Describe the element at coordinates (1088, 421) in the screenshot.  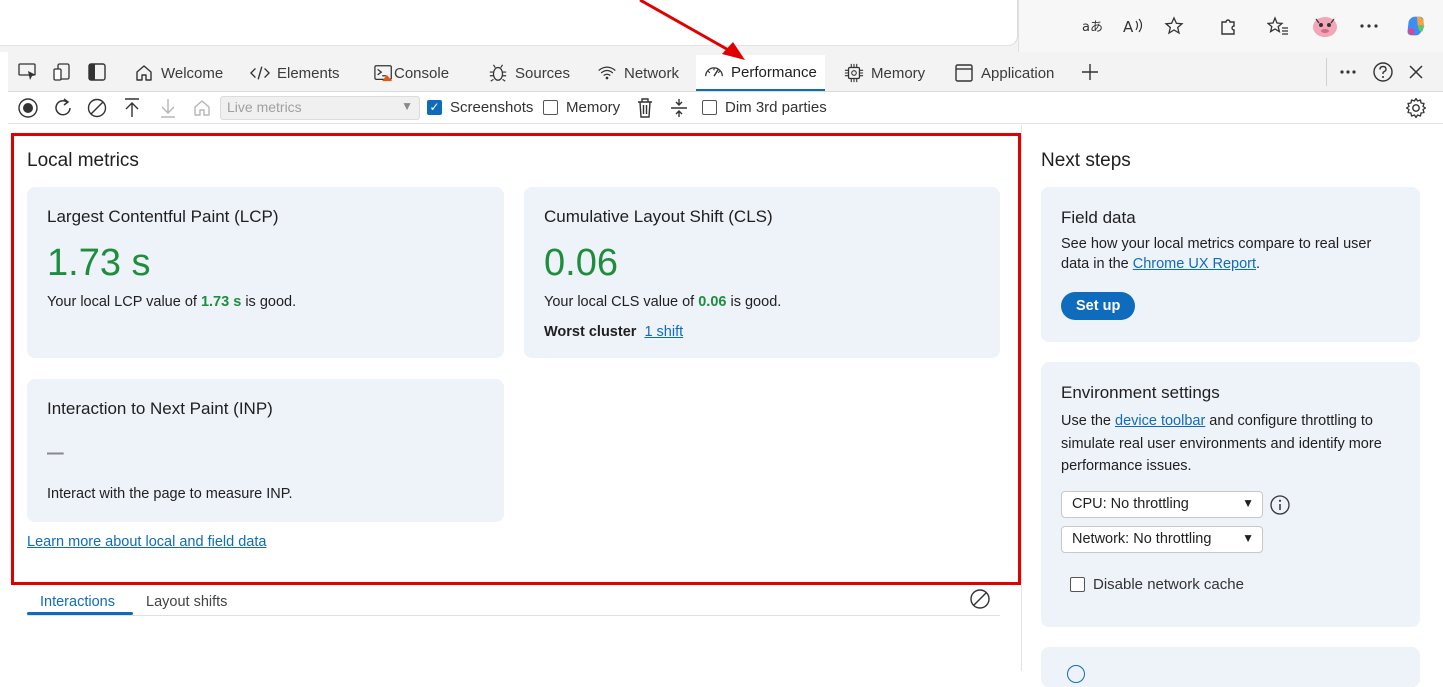
I see `environment-text-prefix: Use the` at that location.